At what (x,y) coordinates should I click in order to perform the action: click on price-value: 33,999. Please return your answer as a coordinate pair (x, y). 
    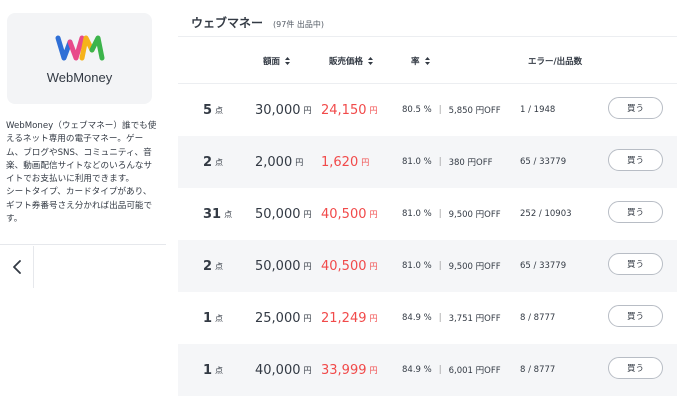
    Looking at the image, I should click on (344, 370).